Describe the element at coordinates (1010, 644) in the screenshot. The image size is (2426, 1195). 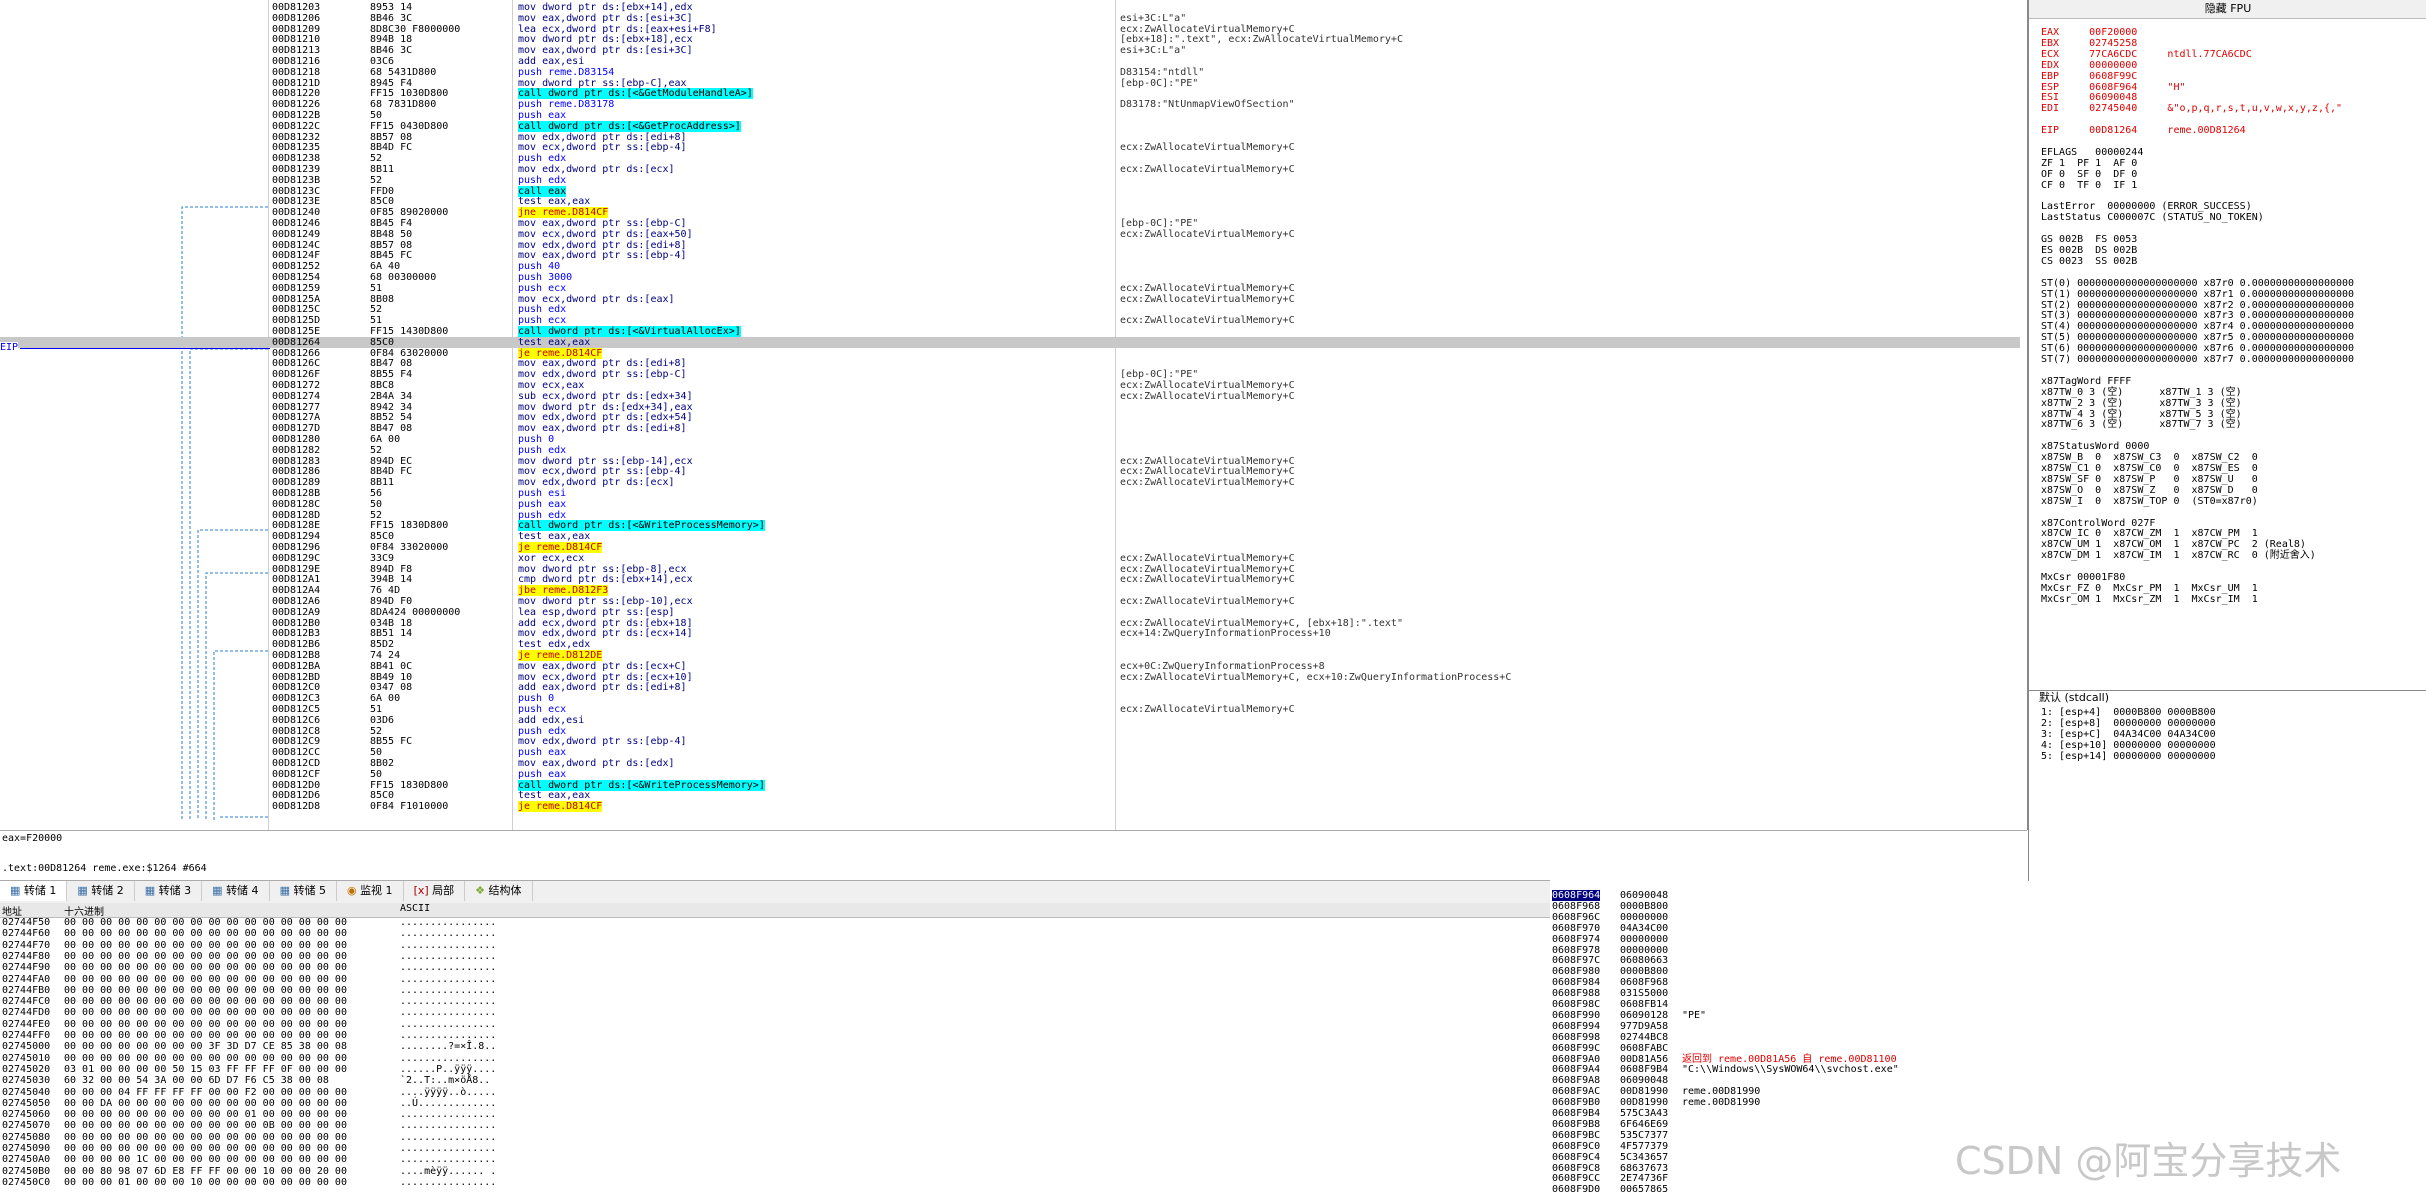
I see `disasm-row: 00D812B6 85D2 test edx,edx` at that location.